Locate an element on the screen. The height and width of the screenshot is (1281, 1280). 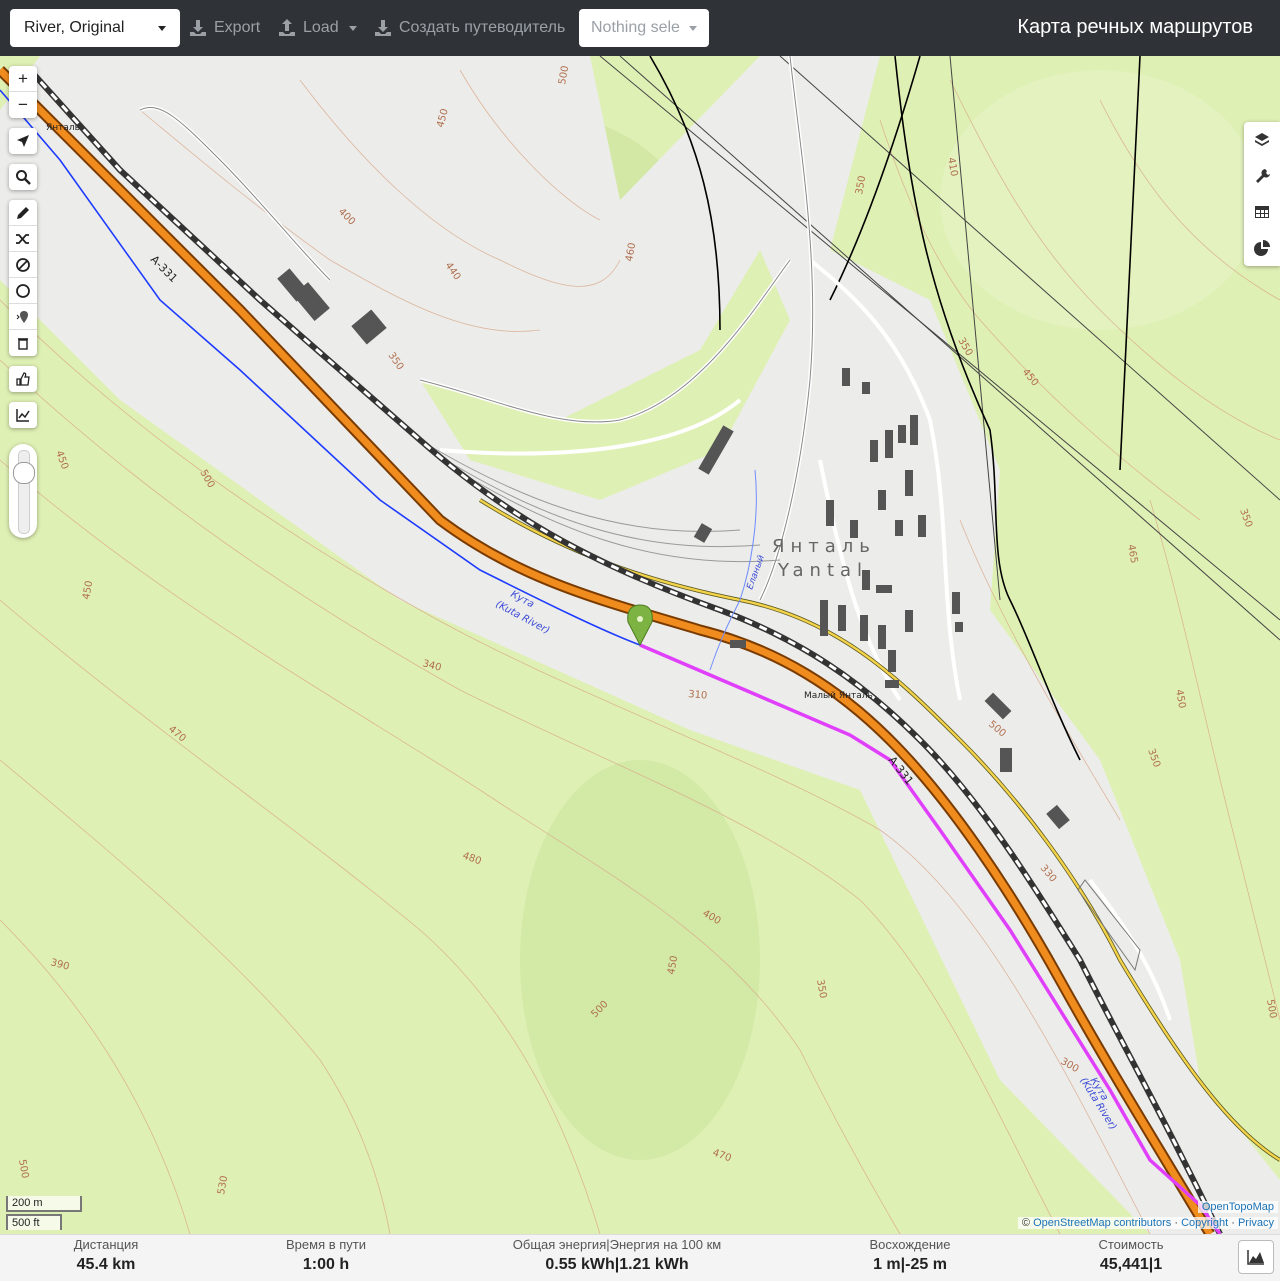
wrench-icon is located at coordinates (1263, 176).